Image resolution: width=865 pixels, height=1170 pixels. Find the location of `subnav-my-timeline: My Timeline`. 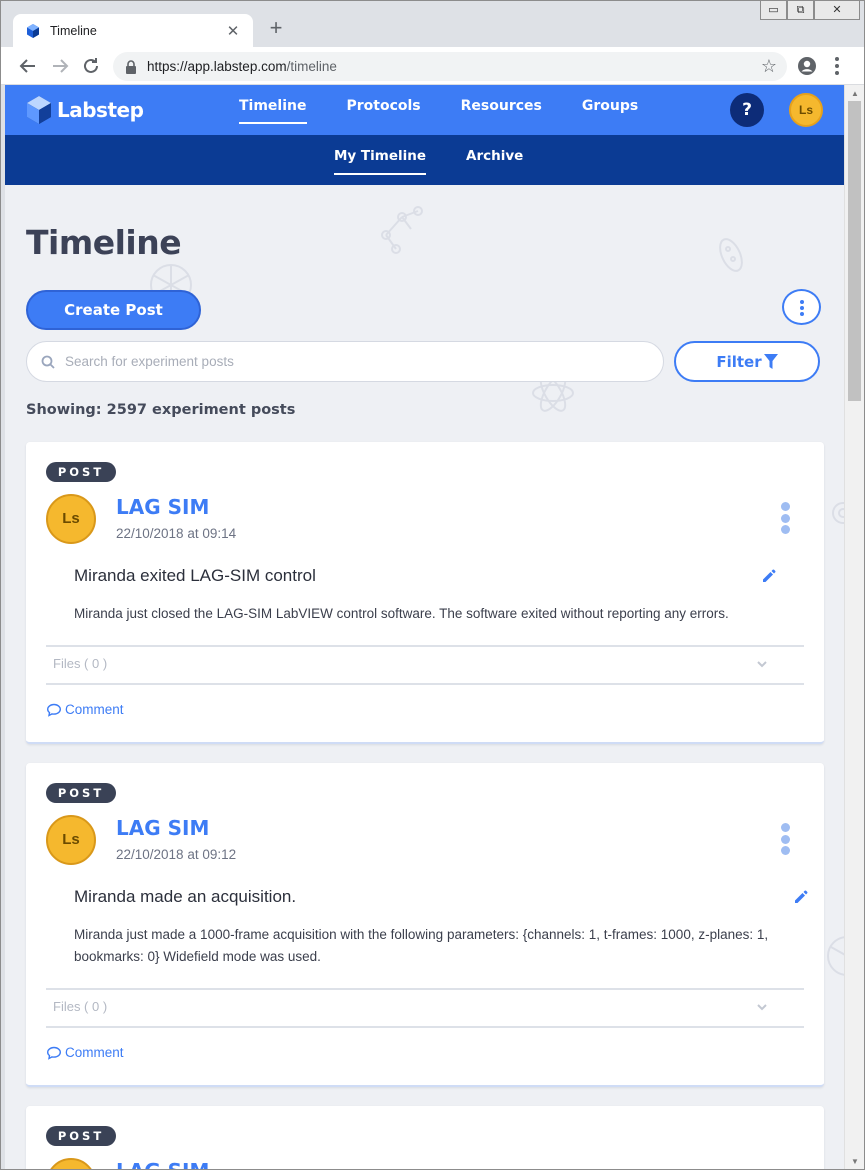

subnav-my-timeline: My Timeline is located at coordinates (380, 160).